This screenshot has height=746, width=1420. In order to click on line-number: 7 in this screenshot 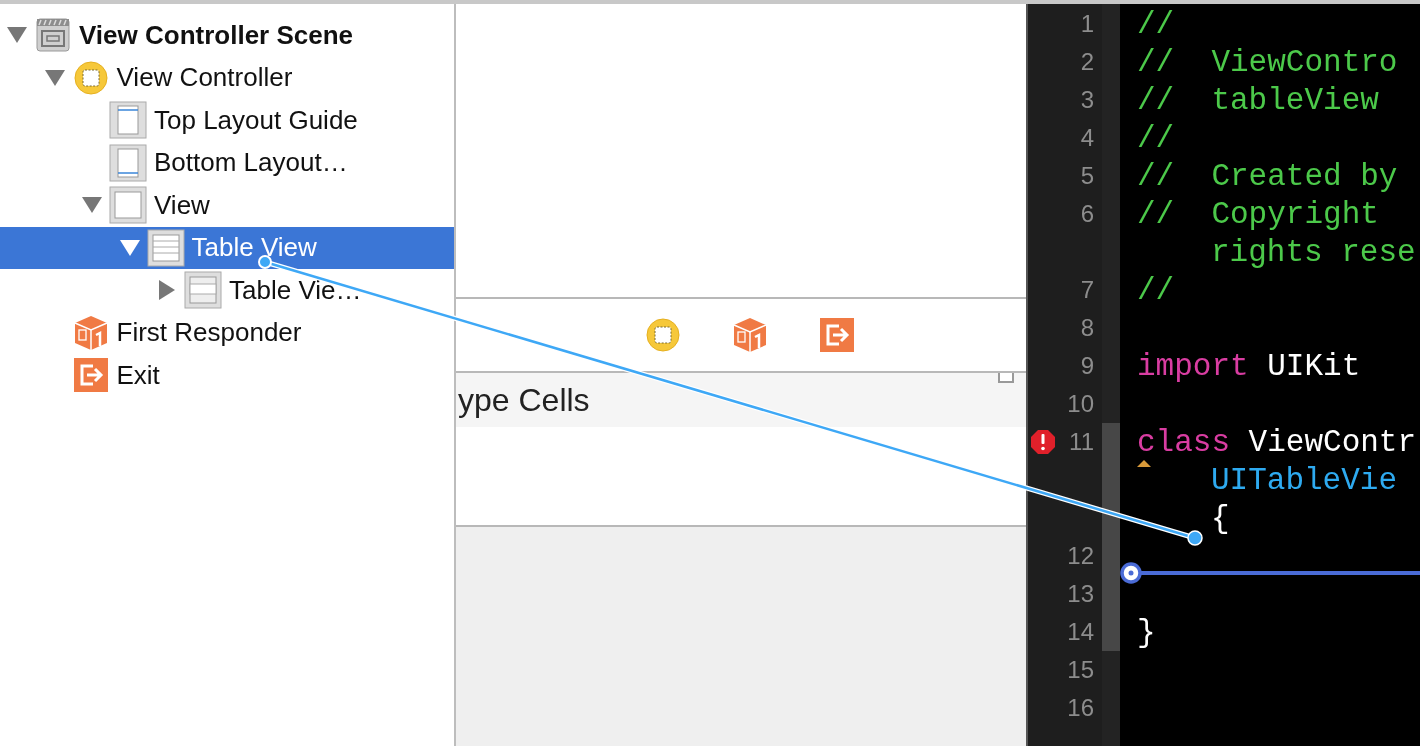, I will do `click(1087, 290)`.